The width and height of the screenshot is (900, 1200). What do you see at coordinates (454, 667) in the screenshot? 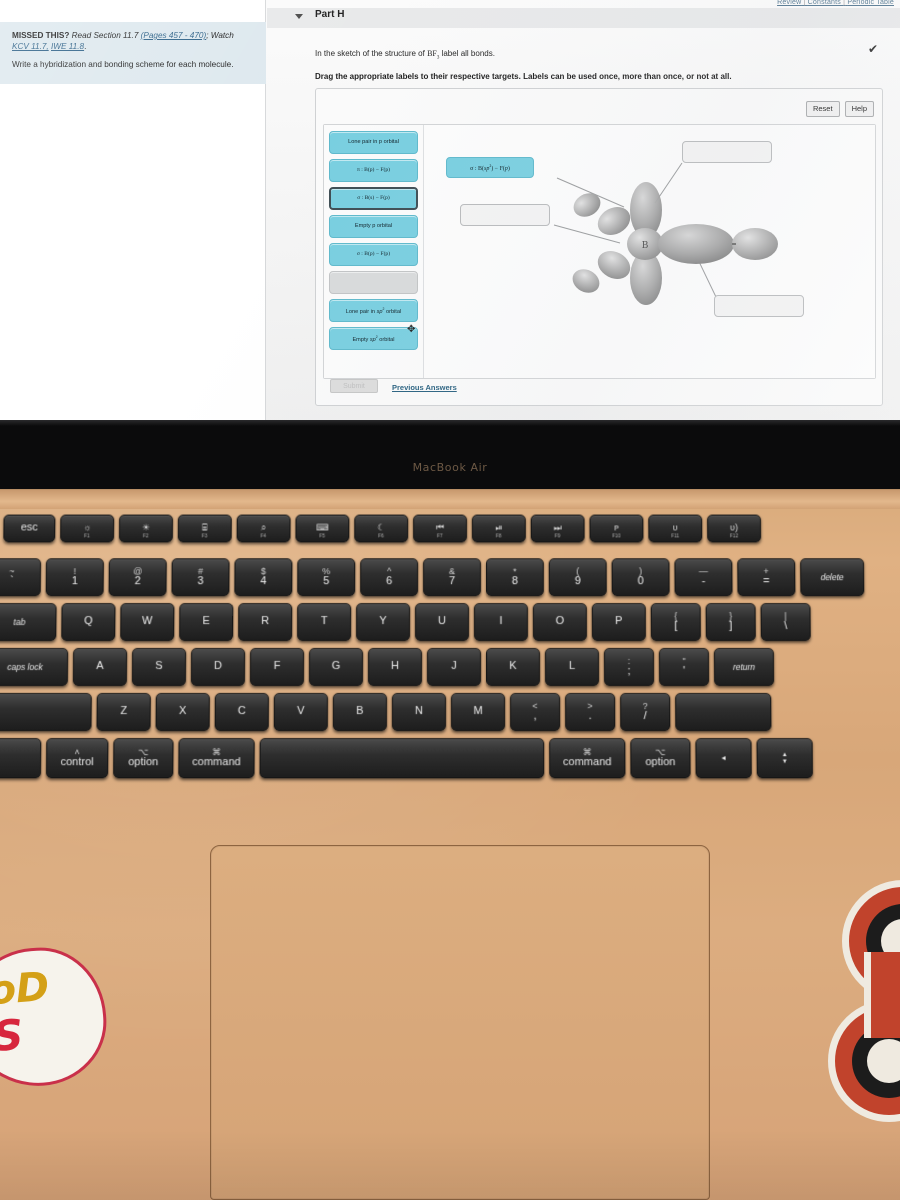
I see `key-j: J` at bounding box center [454, 667].